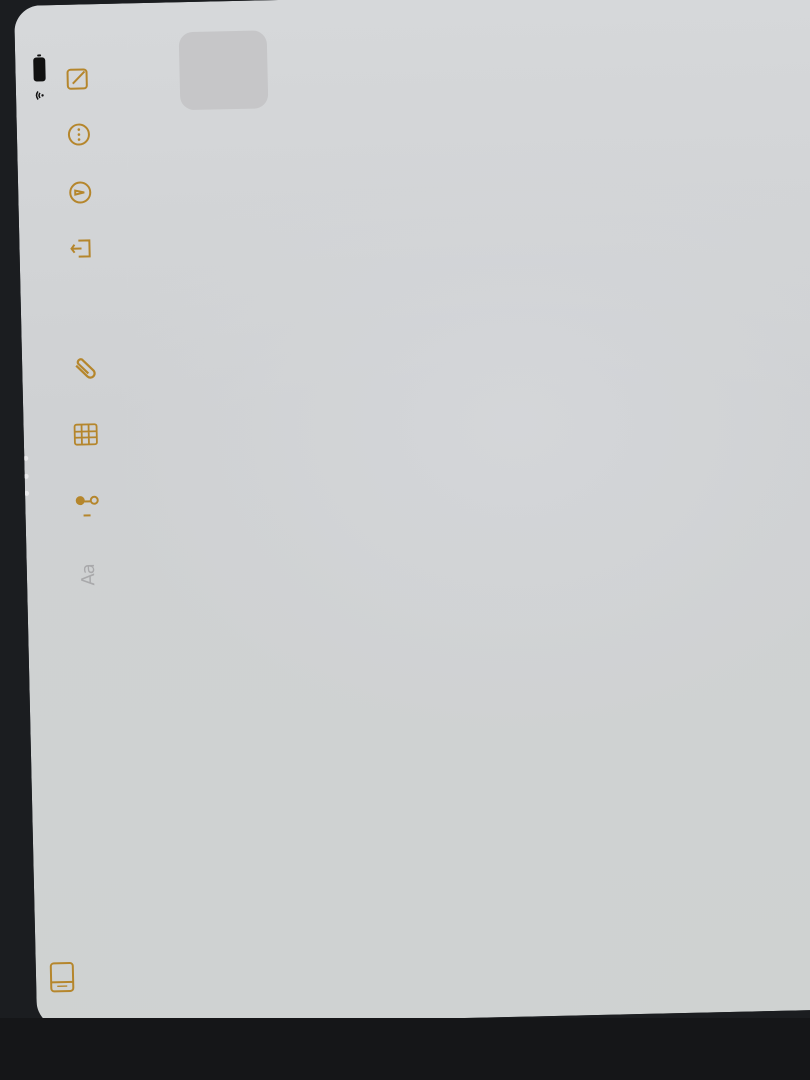 The width and height of the screenshot is (810, 1080). I want to click on sidebar-toggle-button, so click(62, 977).